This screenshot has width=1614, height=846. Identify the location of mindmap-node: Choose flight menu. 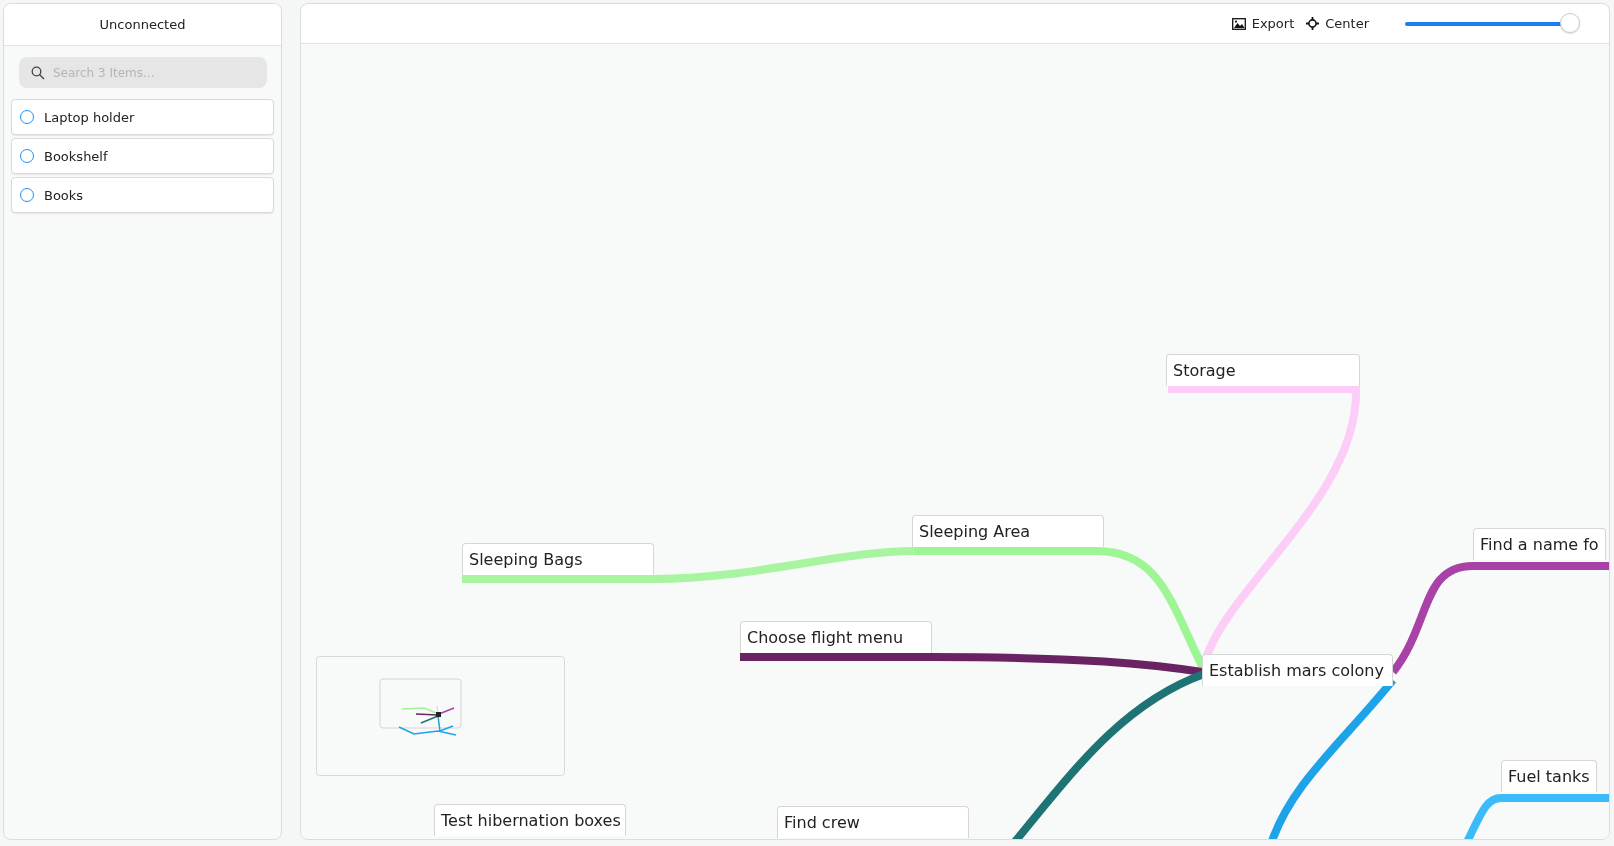
(836, 637).